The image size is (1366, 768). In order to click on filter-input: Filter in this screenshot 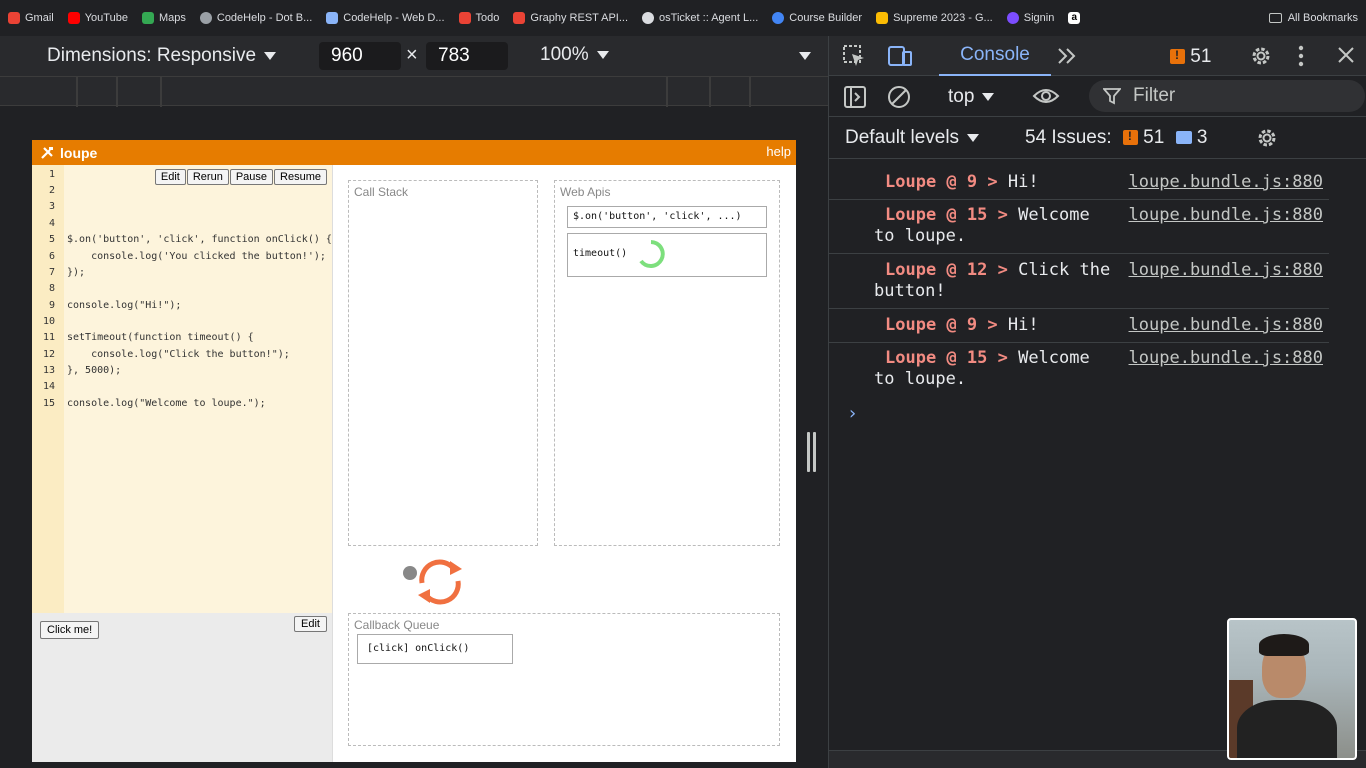, I will do `click(1227, 96)`.